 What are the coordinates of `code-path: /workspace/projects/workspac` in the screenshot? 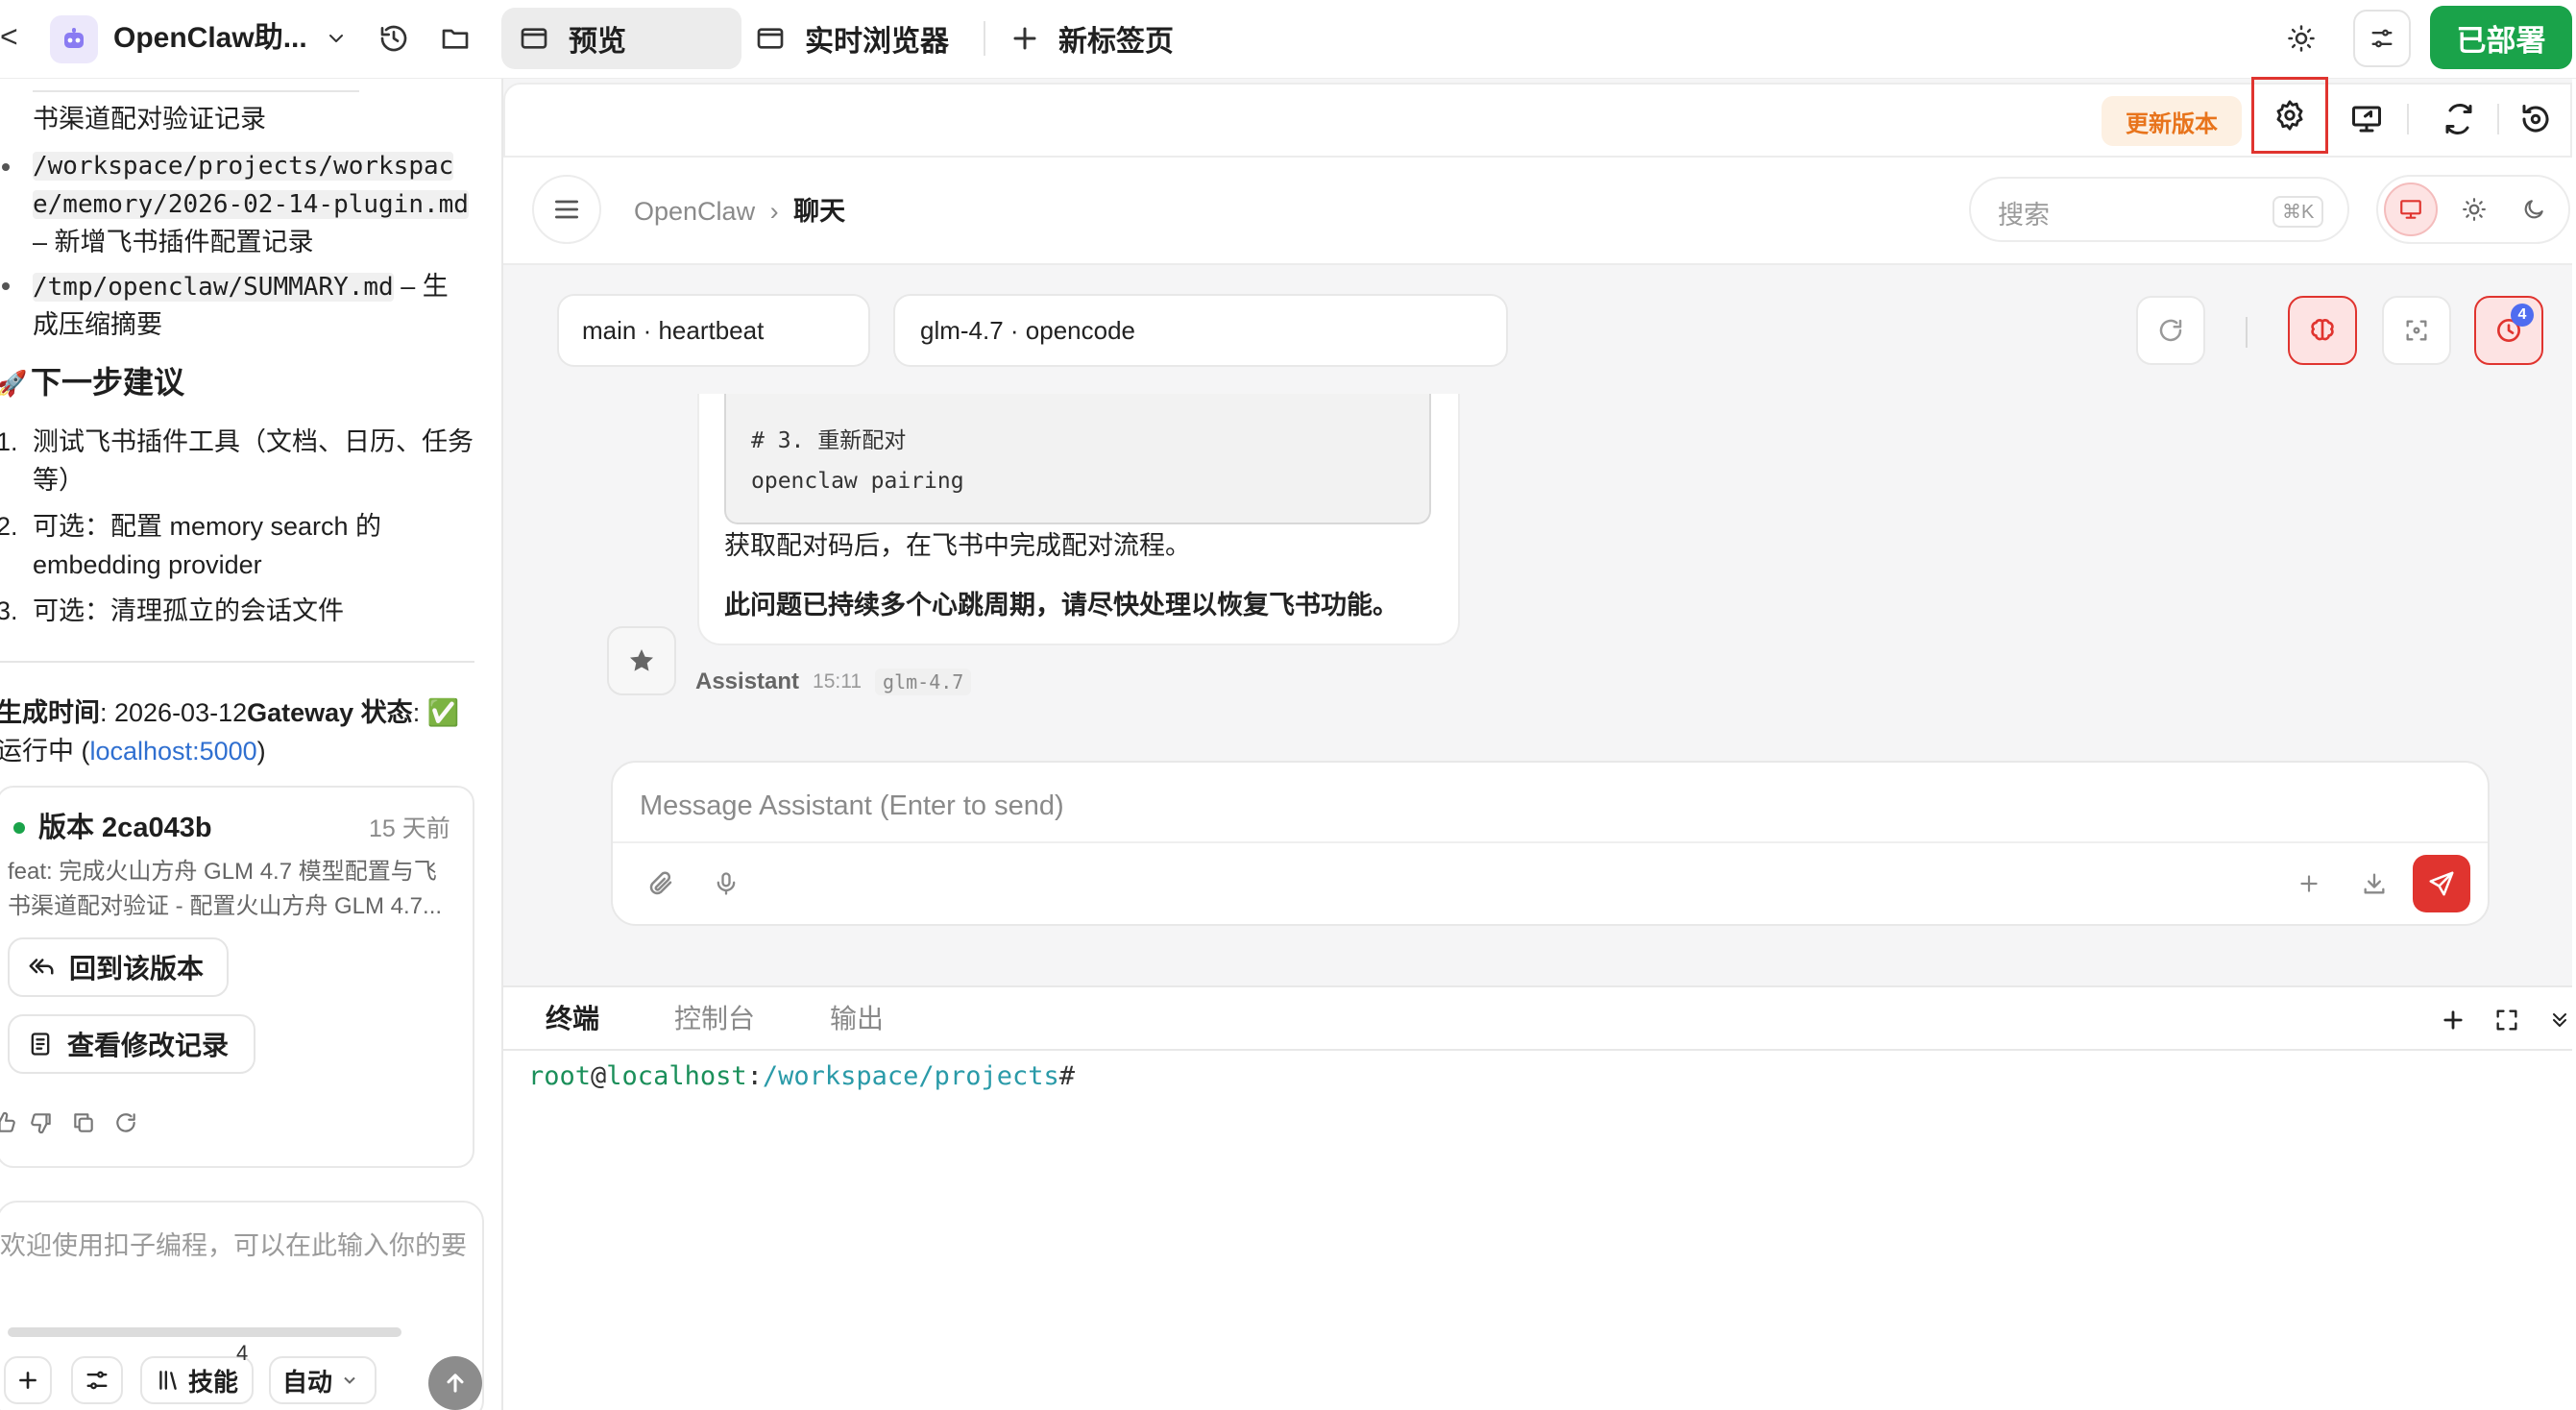 It's located at (243, 166).